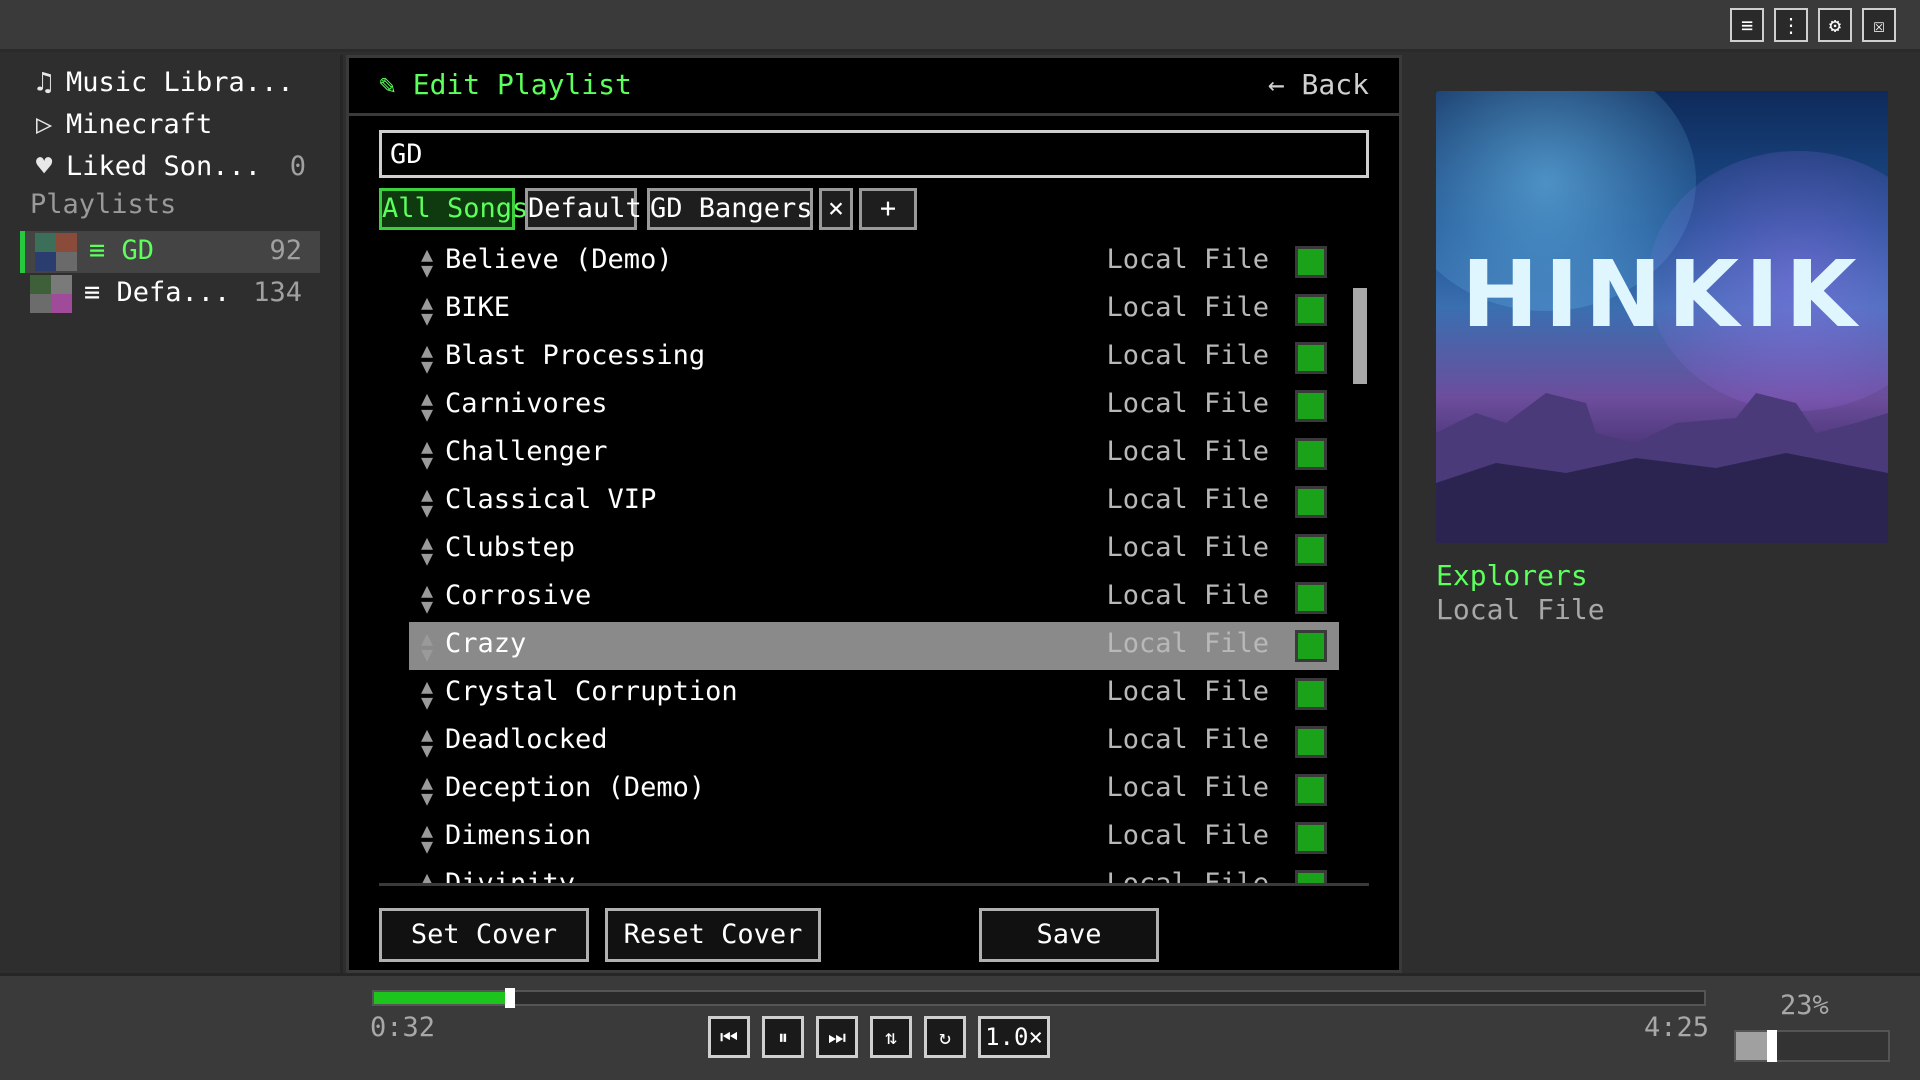 Image resolution: width=1920 pixels, height=1080 pixels. What do you see at coordinates (836, 209) in the screenshot?
I see `remove-tab-button: ×` at bounding box center [836, 209].